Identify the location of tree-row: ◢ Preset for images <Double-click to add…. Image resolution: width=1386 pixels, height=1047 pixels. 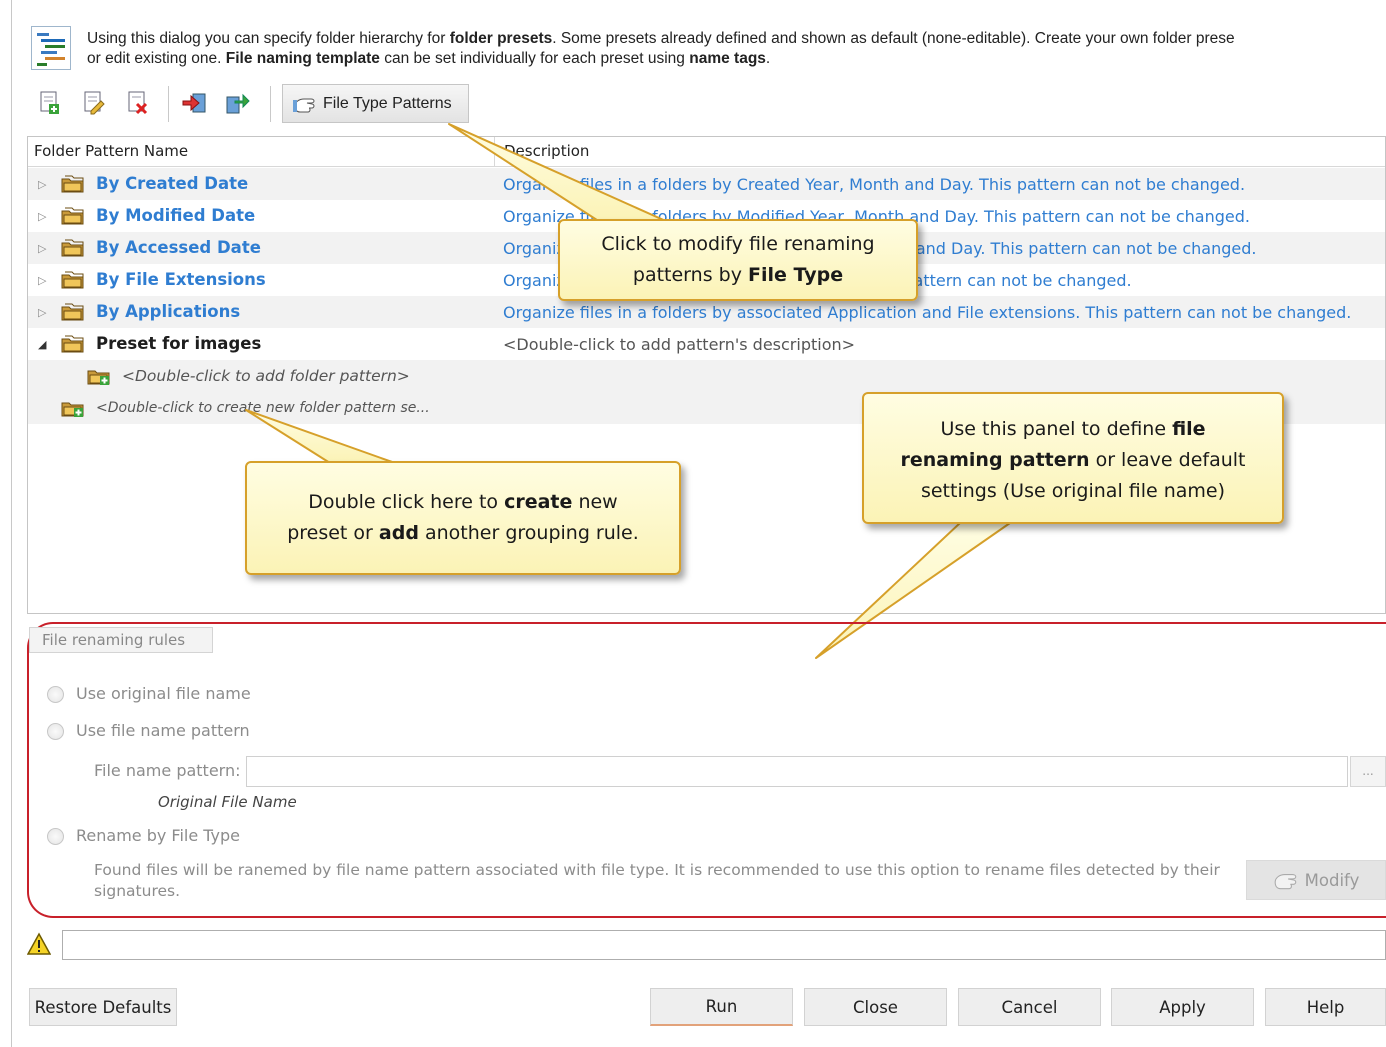
(706, 344).